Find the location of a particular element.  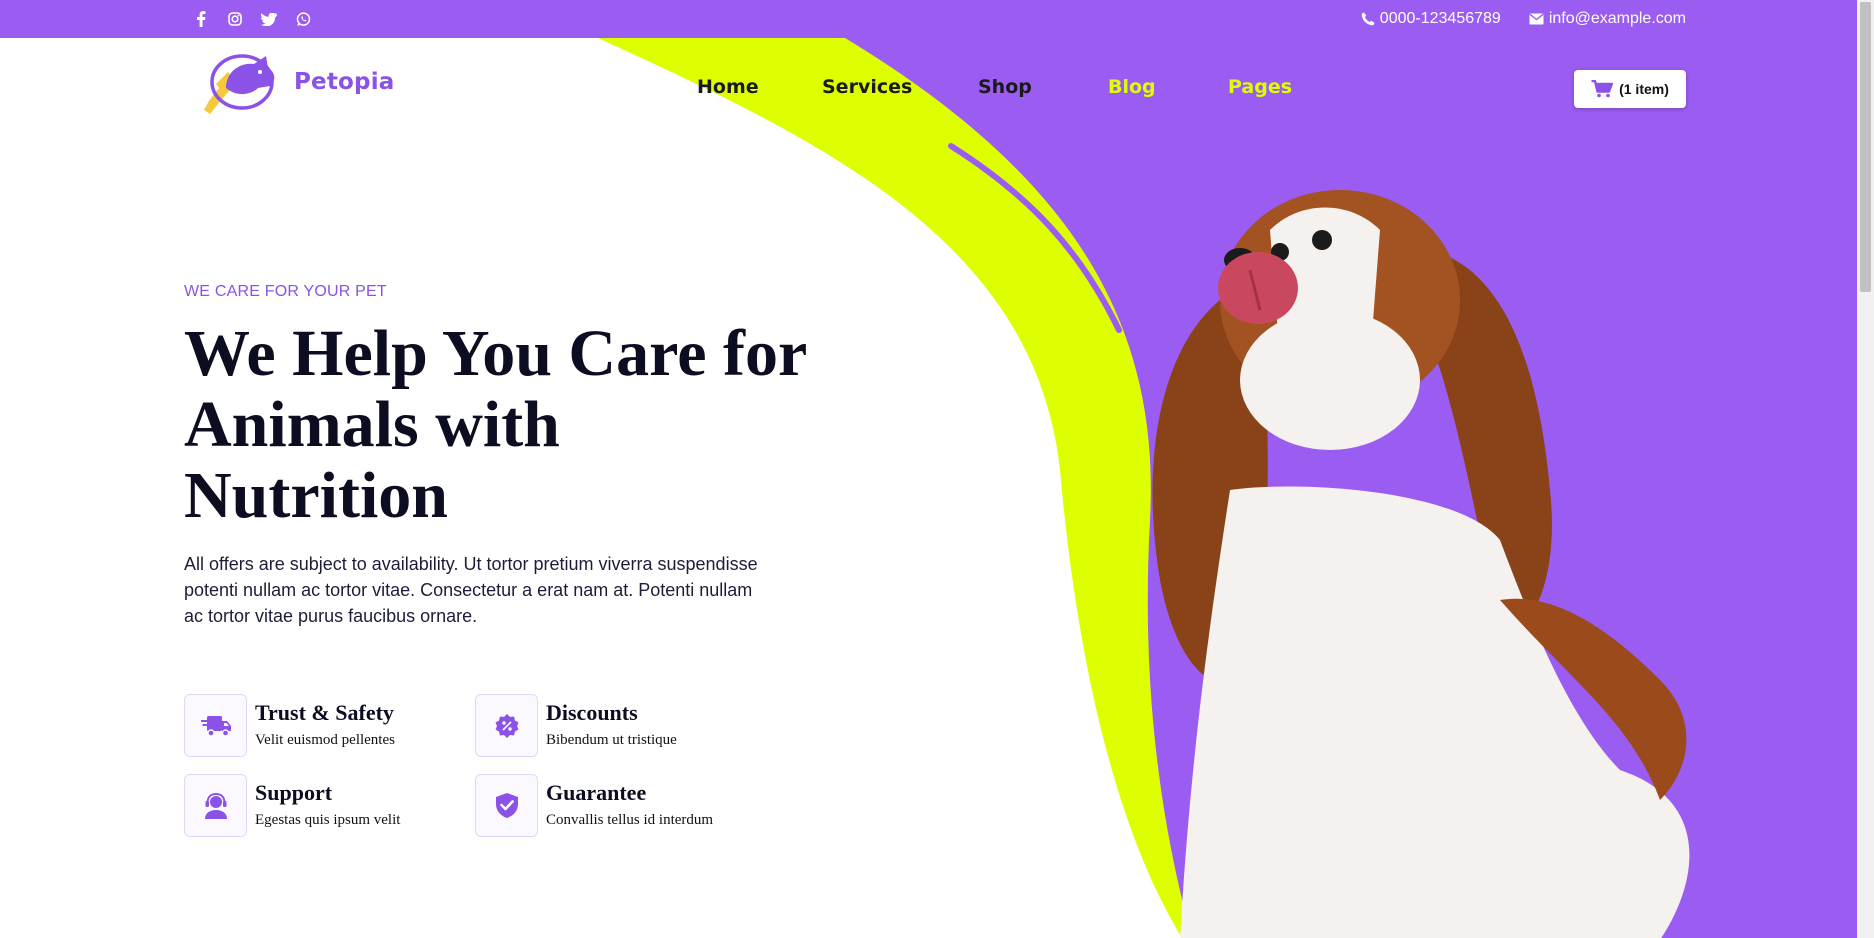

email-contact: info@example.com is located at coordinates (1607, 19).